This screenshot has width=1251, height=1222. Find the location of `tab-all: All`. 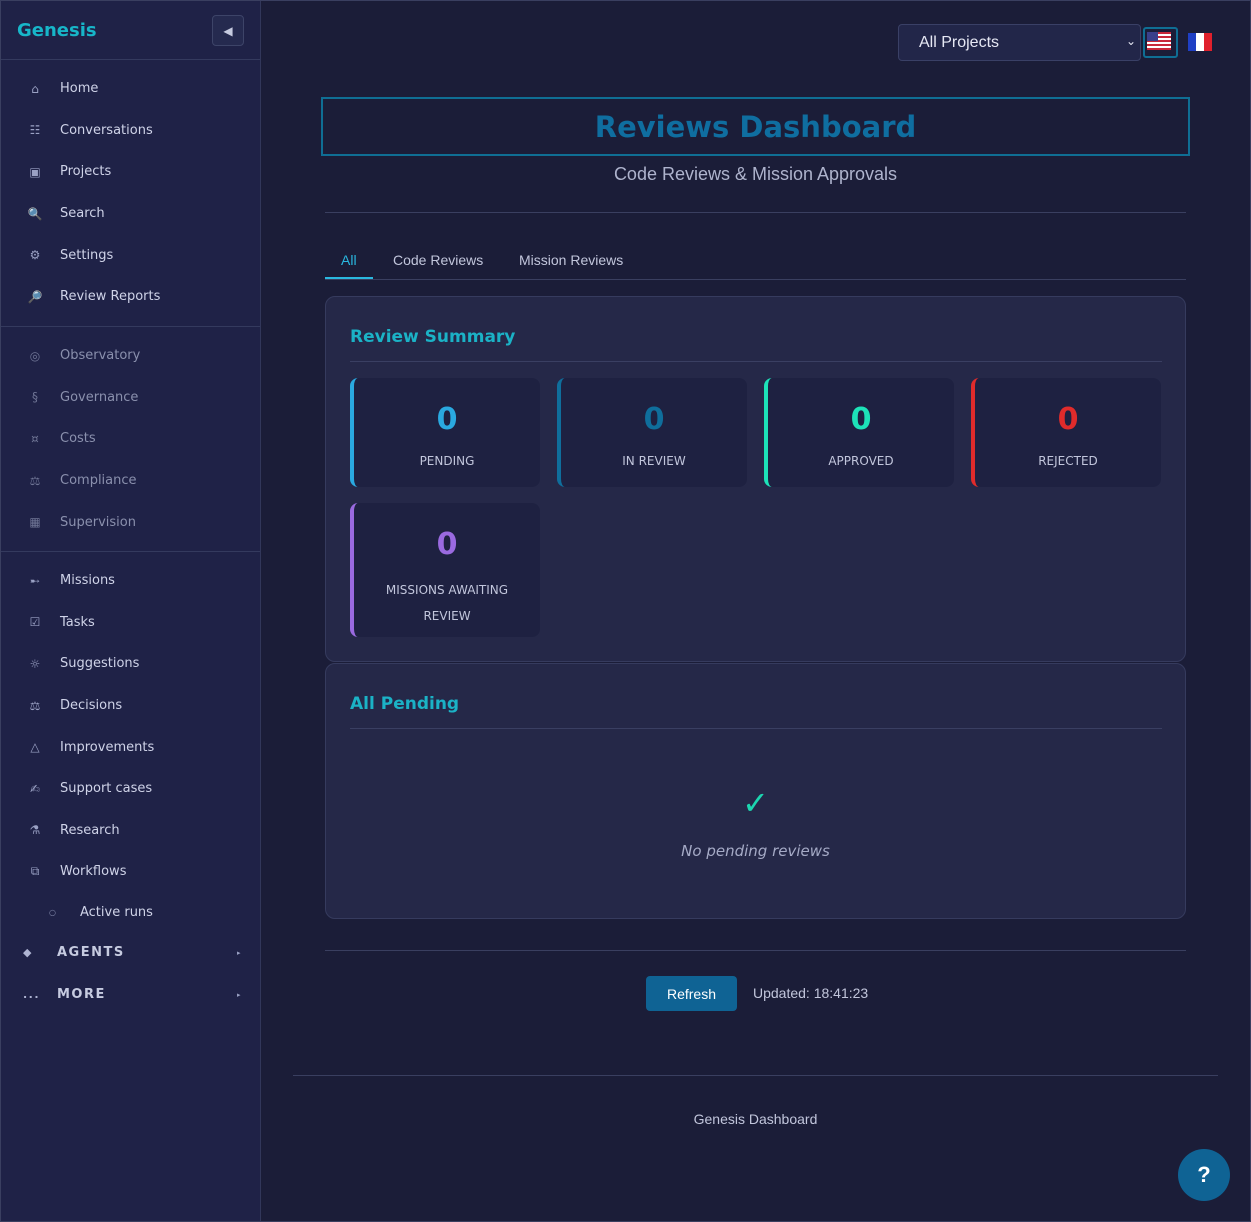

tab-all: All is located at coordinates (349, 260).